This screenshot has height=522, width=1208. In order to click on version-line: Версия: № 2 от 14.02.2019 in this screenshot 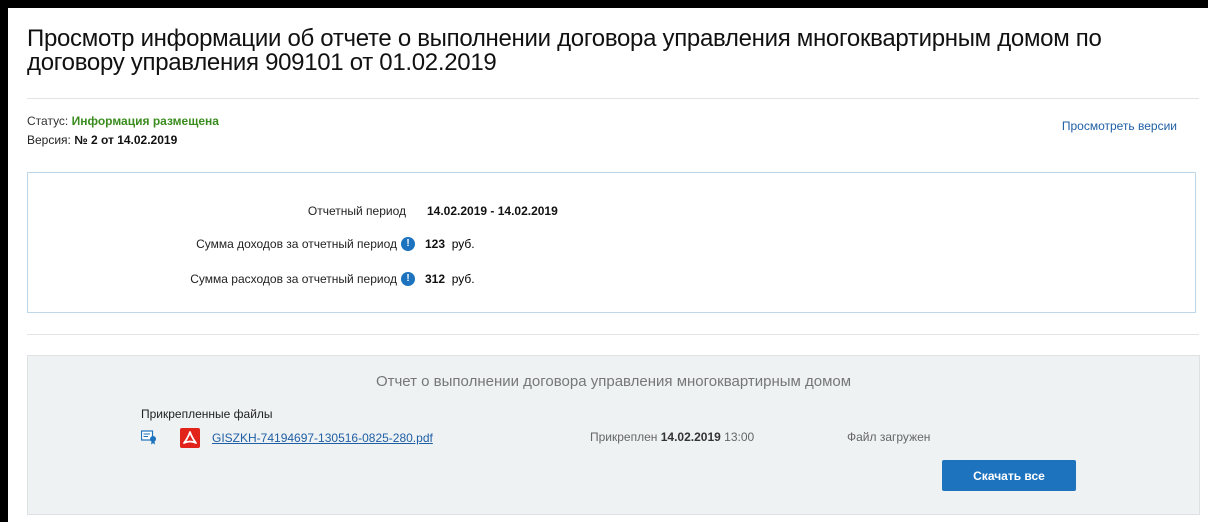, I will do `click(102, 140)`.